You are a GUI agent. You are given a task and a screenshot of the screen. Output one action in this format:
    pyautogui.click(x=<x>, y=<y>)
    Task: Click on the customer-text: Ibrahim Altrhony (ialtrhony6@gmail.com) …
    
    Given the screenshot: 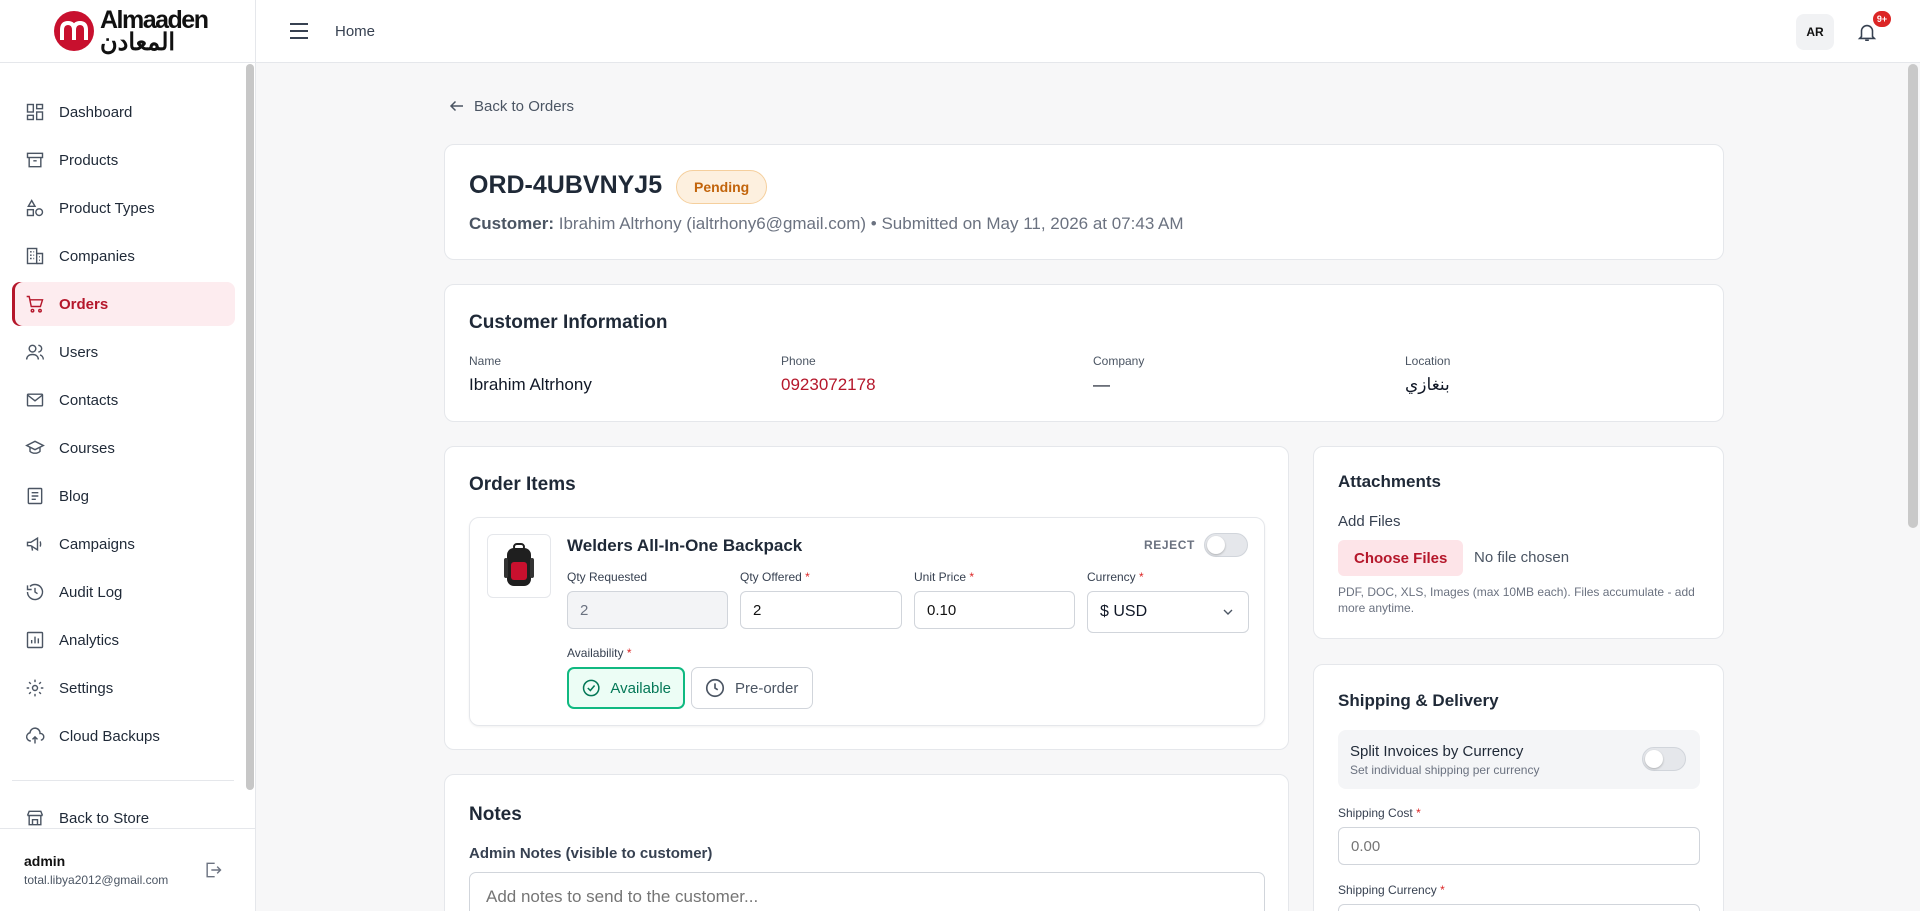 What is the action you would take?
    pyautogui.click(x=871, y=223)
    